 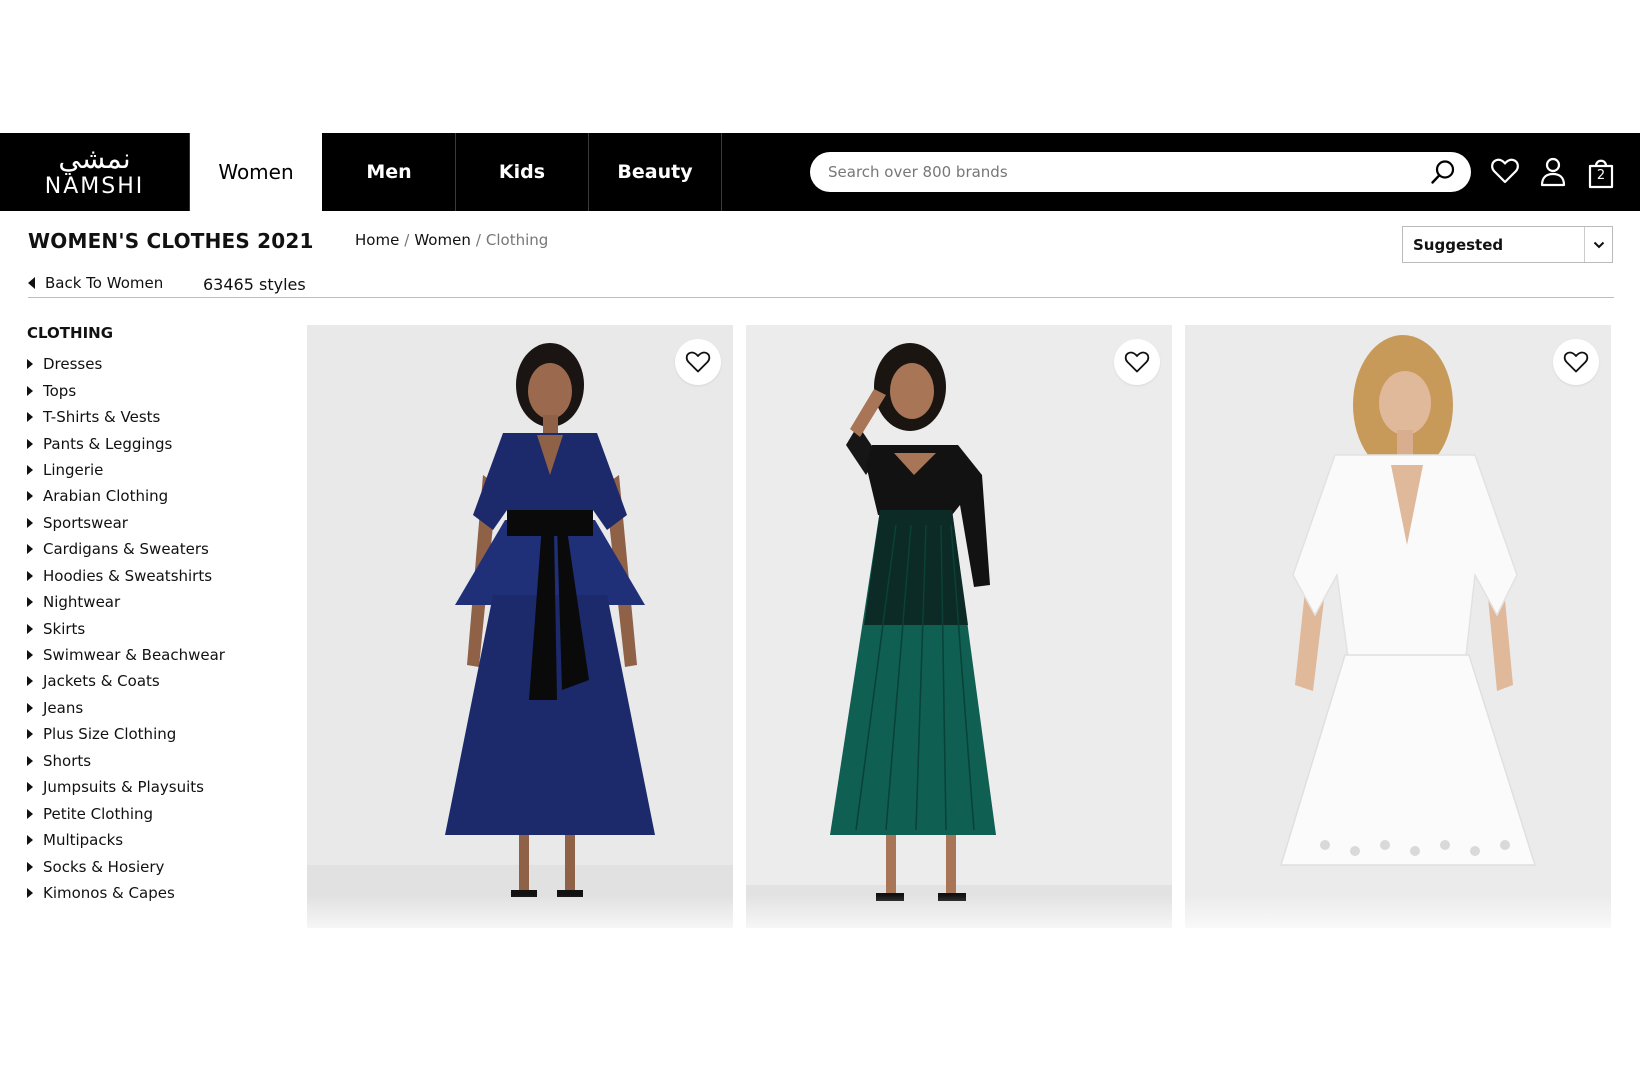 I want to click on logo: نمشي NAMSHI, so click(x=95, y=172).